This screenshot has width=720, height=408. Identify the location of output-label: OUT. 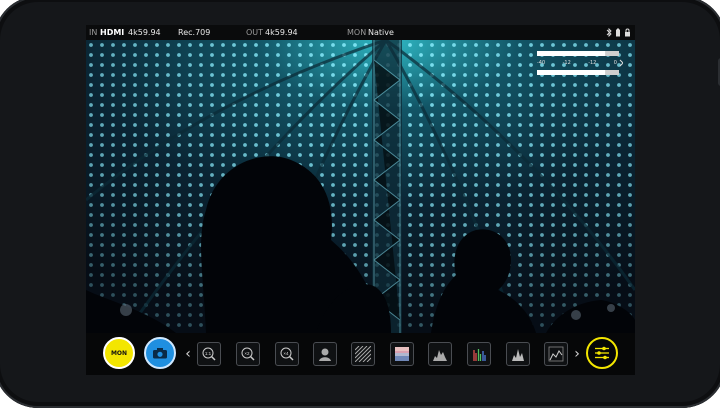
(255, 32).